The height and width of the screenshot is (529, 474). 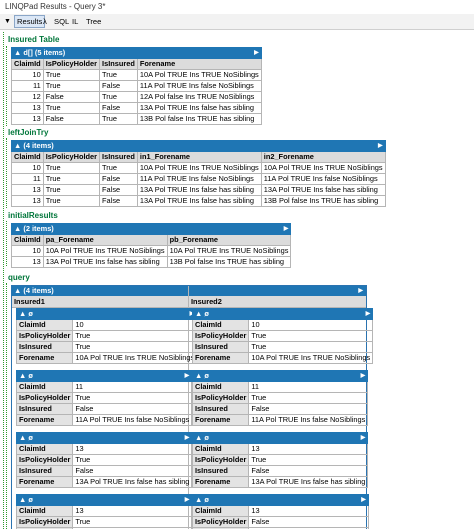 What do you see at coordinates (7, 21) in the screenshot?
I see `dropdown-arrow-icon: ▼` at bounding box center [7, 21].